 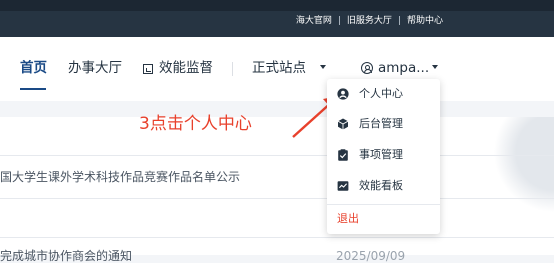 I want to click on top-links: 海大官网 | 旧服务大厅 | 帮助中心, so click(x=369, y=21).